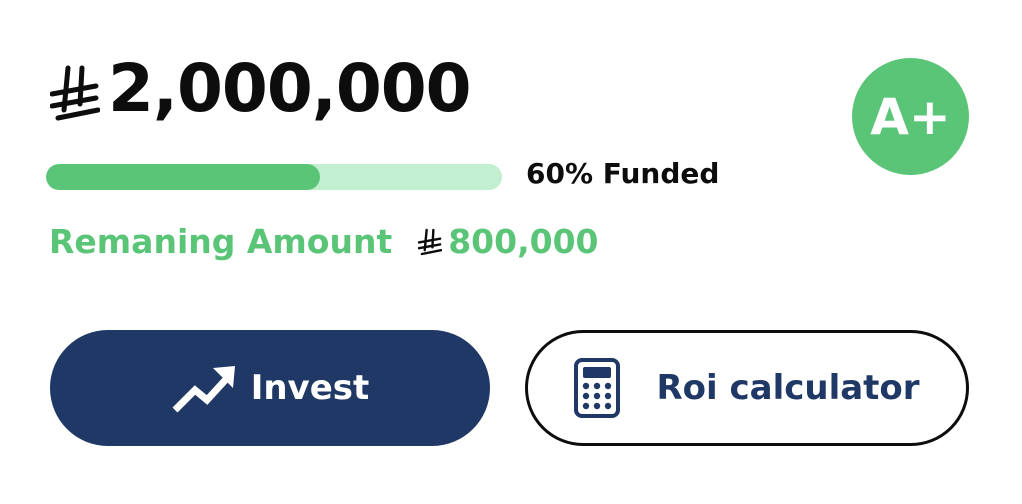 Image resolution: width=1022 pixels, height=504 pixels. Describe the element at coordinates (623, 173) in the screenshot. I see `funded-percentage-label: 60% Funded` at that location.